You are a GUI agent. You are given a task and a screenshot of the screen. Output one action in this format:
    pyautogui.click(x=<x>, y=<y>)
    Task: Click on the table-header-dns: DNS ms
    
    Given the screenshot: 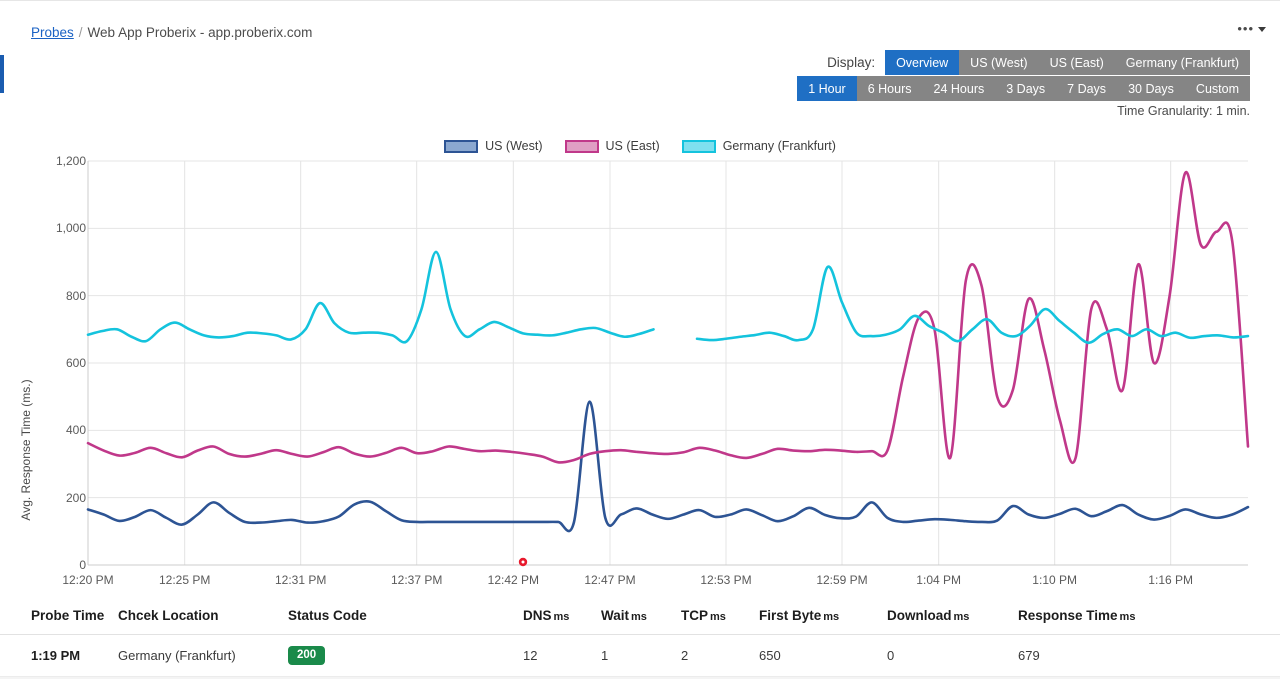 What is the action you would take?
    pyautogui.click(x=562, y=616)
    